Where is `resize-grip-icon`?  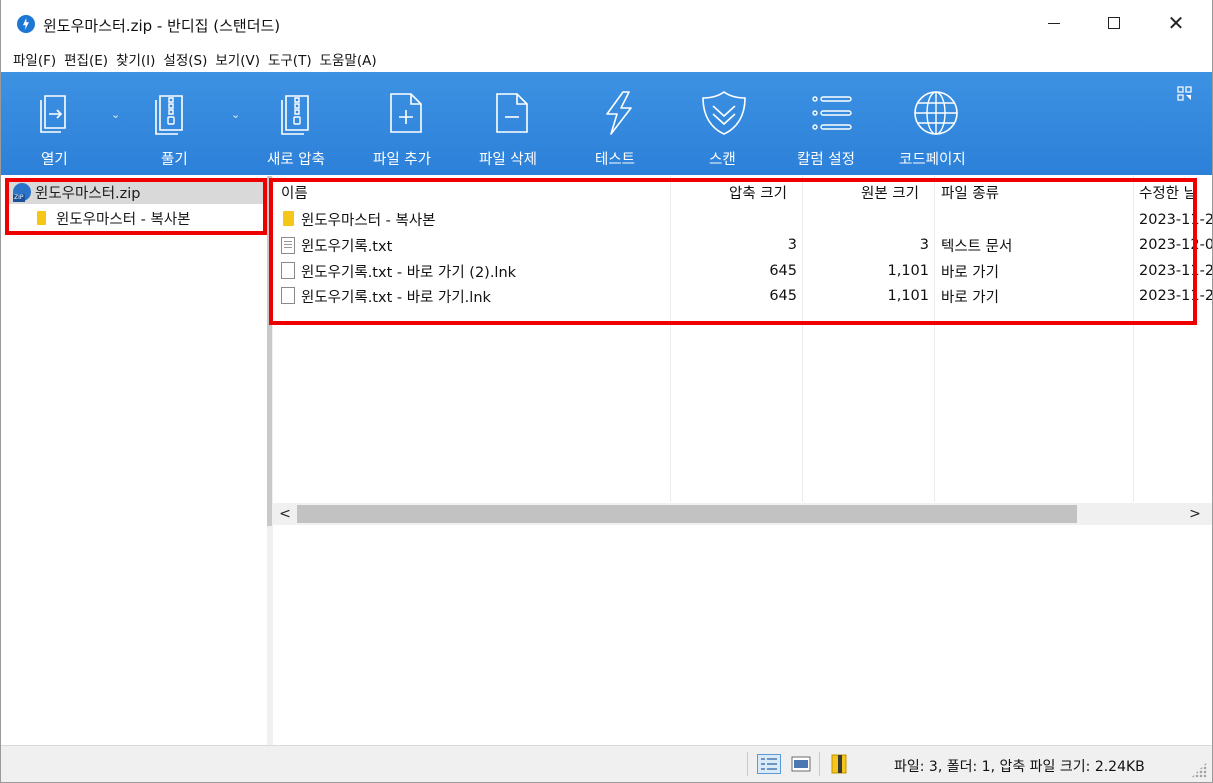 resize-grip-icon is located at coordinates (1199, 770).